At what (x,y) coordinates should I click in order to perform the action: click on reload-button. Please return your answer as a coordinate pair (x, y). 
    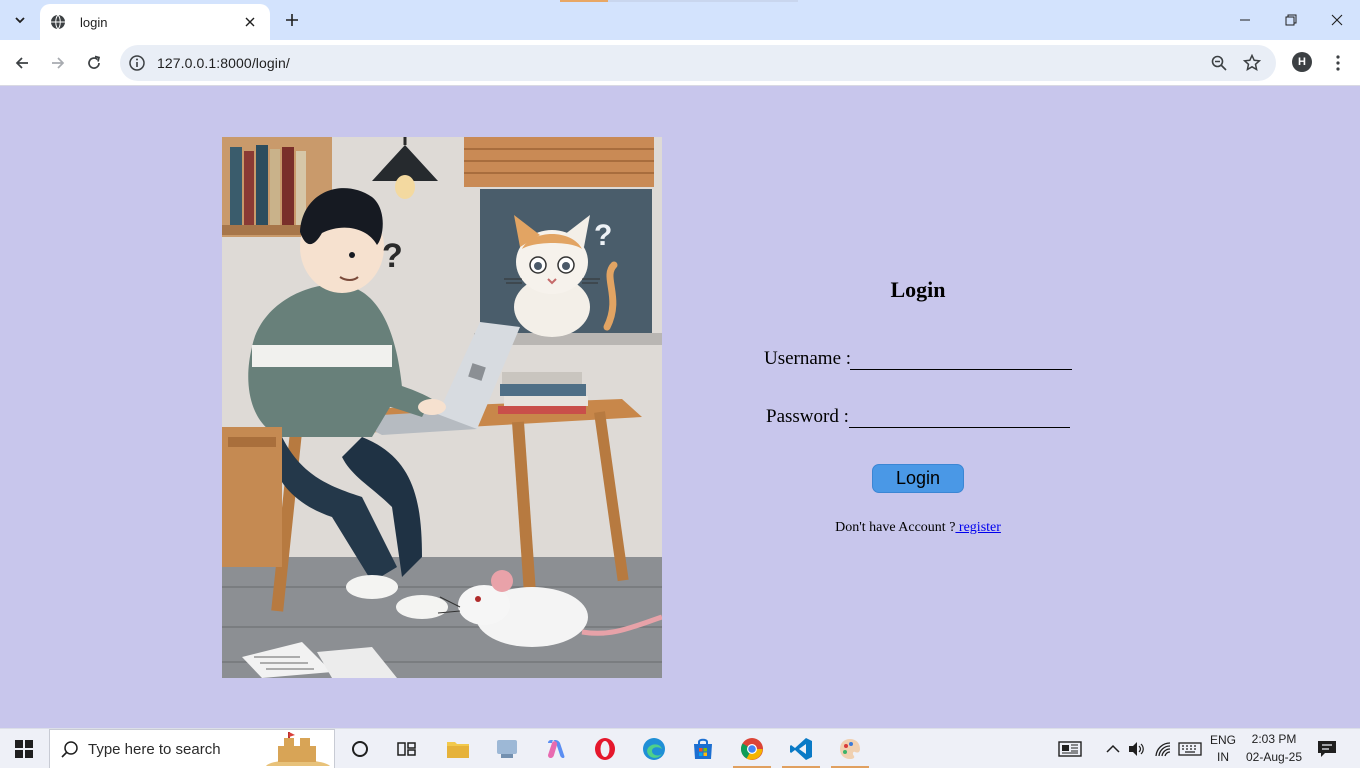
    Looking at the image, I should click on (94, 63).